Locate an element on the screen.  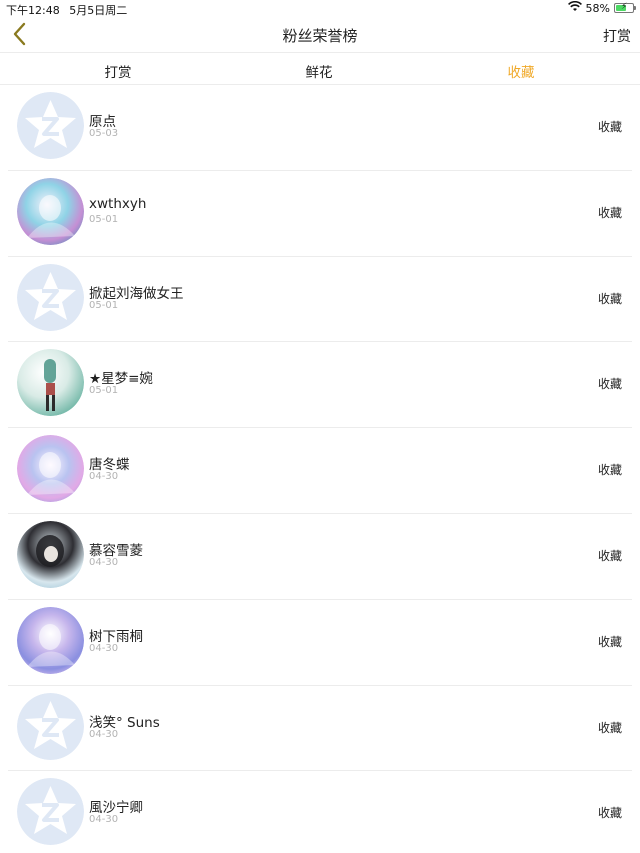
list-item: xwthxyh 05-01 收藏 is located at coordinates (320, 214).